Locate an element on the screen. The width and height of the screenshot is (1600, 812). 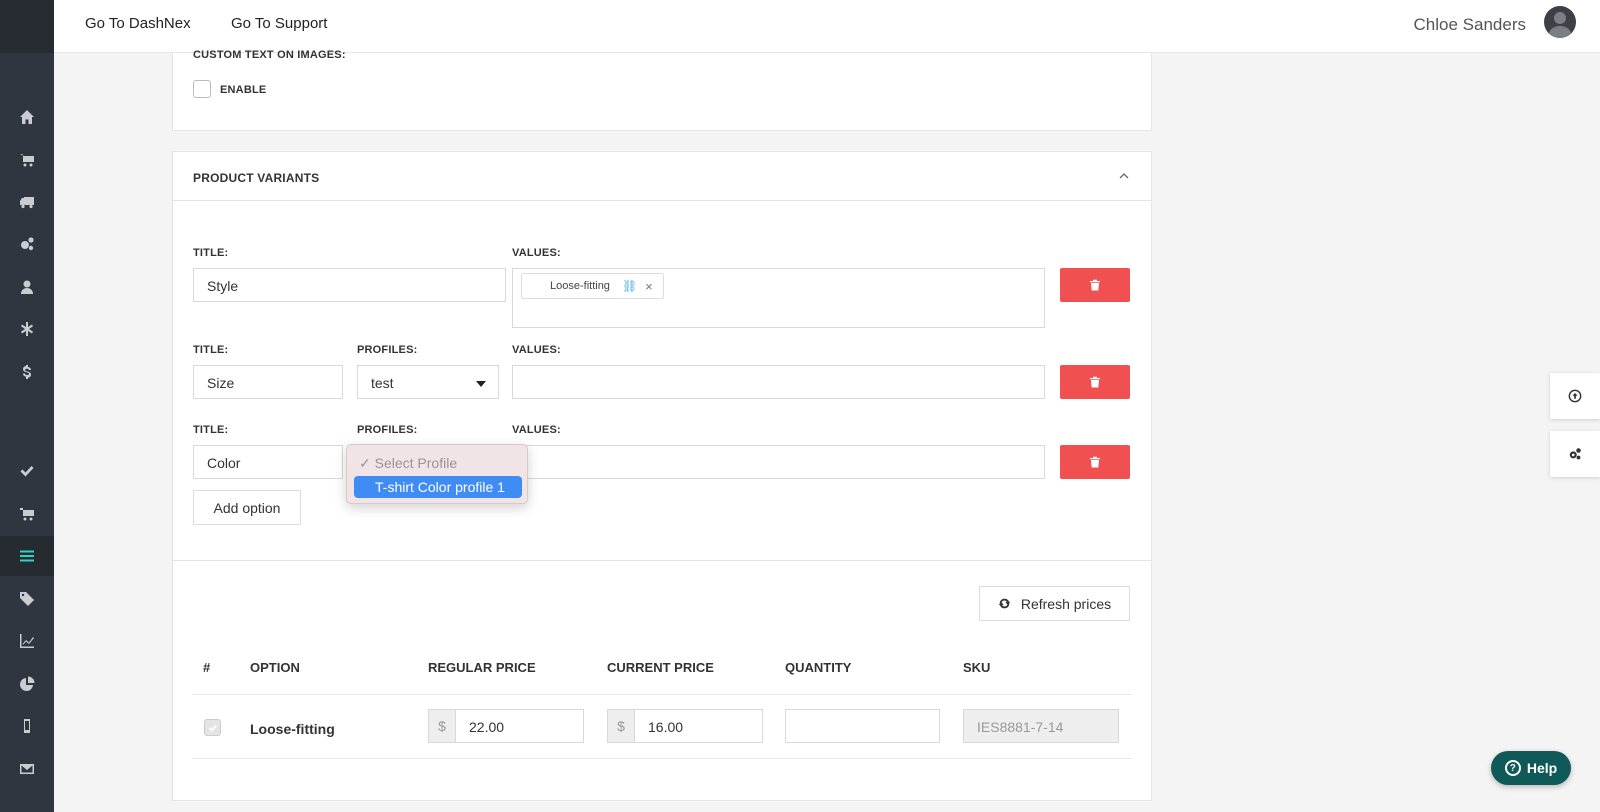
home-icon is located at coordinates (27, 117).